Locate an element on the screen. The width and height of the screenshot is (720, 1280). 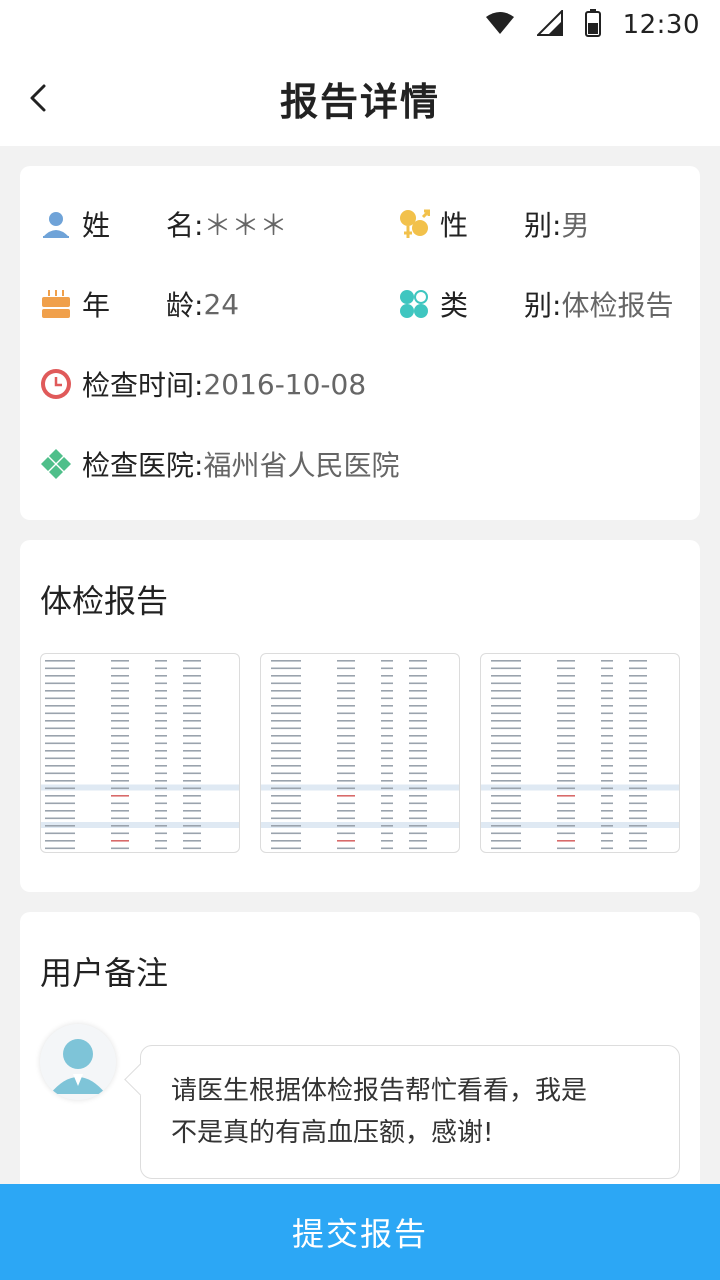
note-bubble: 请医生根据体检报告帮忙看看，我是 不是真的有高血压额，感谢! is located at coordinates (410, 1112).